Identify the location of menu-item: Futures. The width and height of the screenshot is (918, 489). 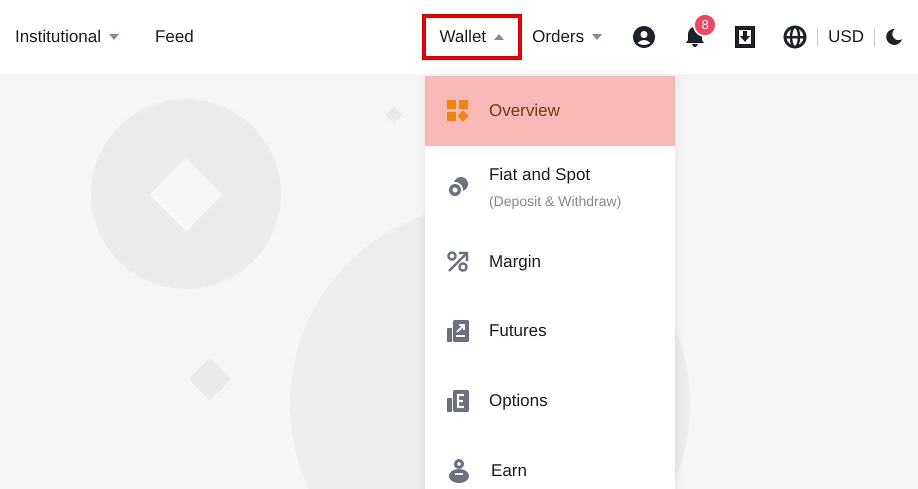
(550, 331).